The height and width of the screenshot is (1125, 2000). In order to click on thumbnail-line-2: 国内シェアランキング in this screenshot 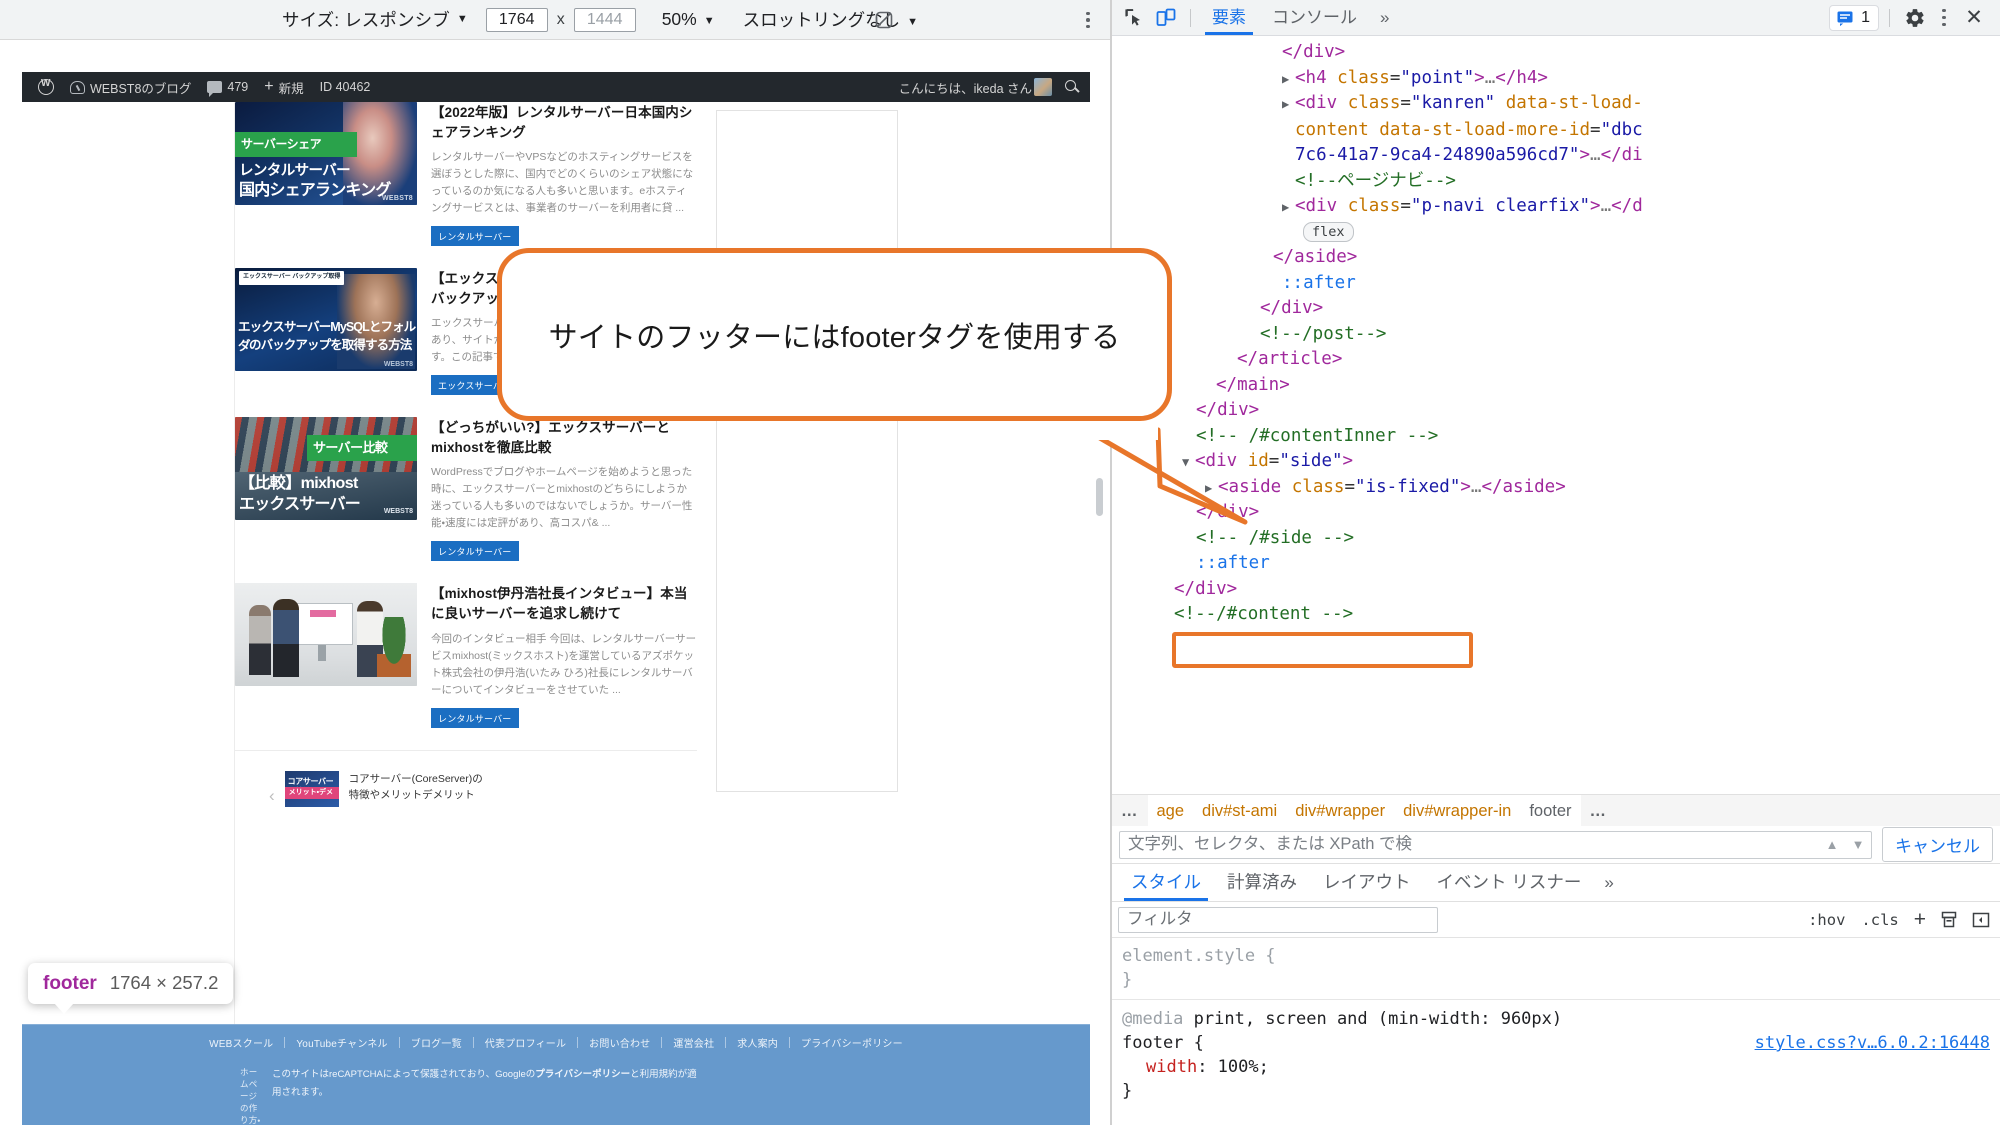, I will do `click(315, 190)`.